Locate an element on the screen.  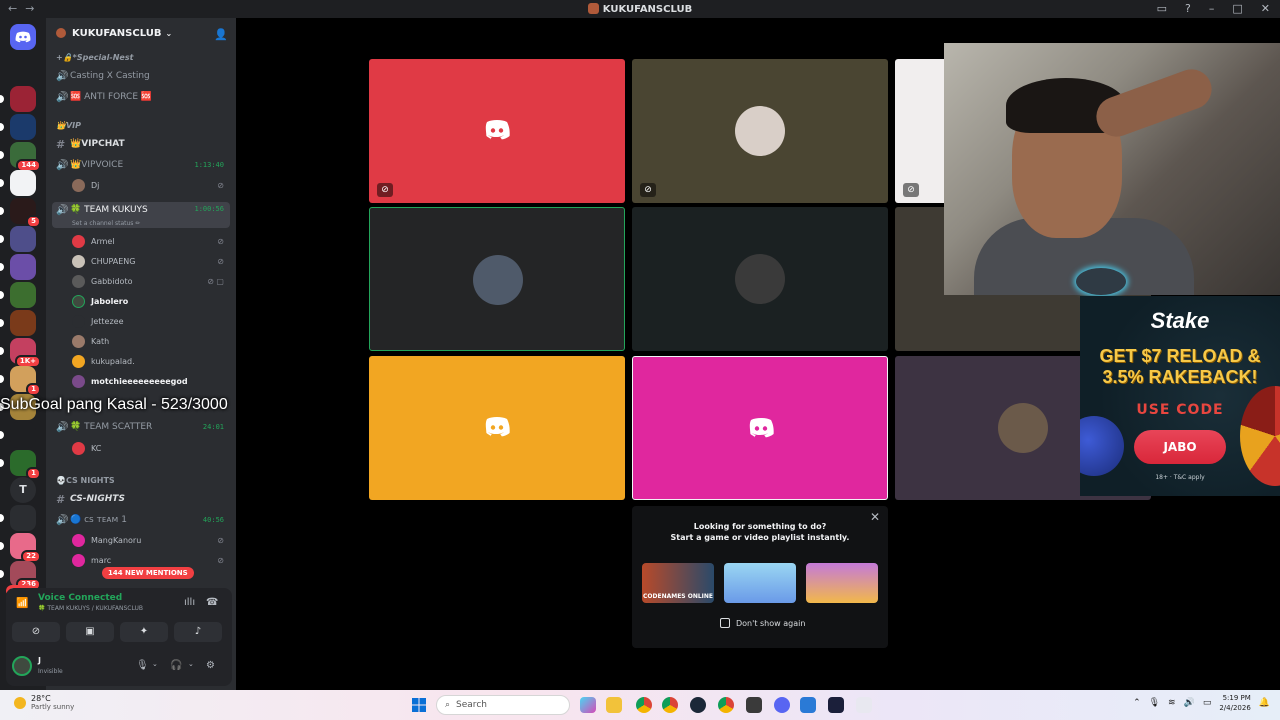
category-vip: 👑VIP is located at coordinates (68, 125).